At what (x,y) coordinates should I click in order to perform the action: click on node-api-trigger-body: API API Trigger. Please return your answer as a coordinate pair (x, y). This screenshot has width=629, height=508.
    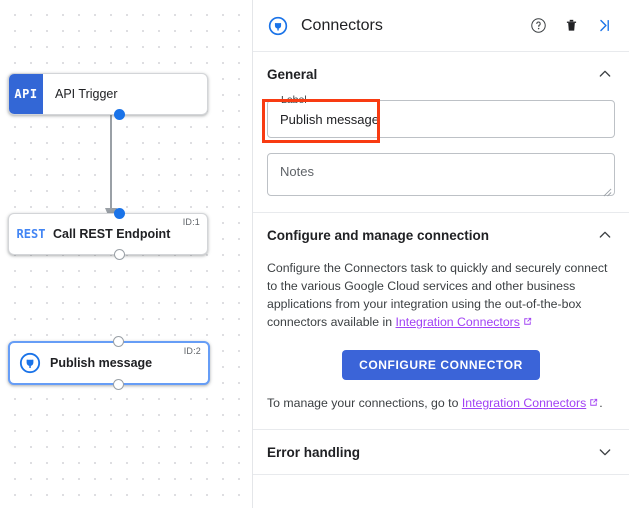
    Looking at the image, I should click on (108, 94).